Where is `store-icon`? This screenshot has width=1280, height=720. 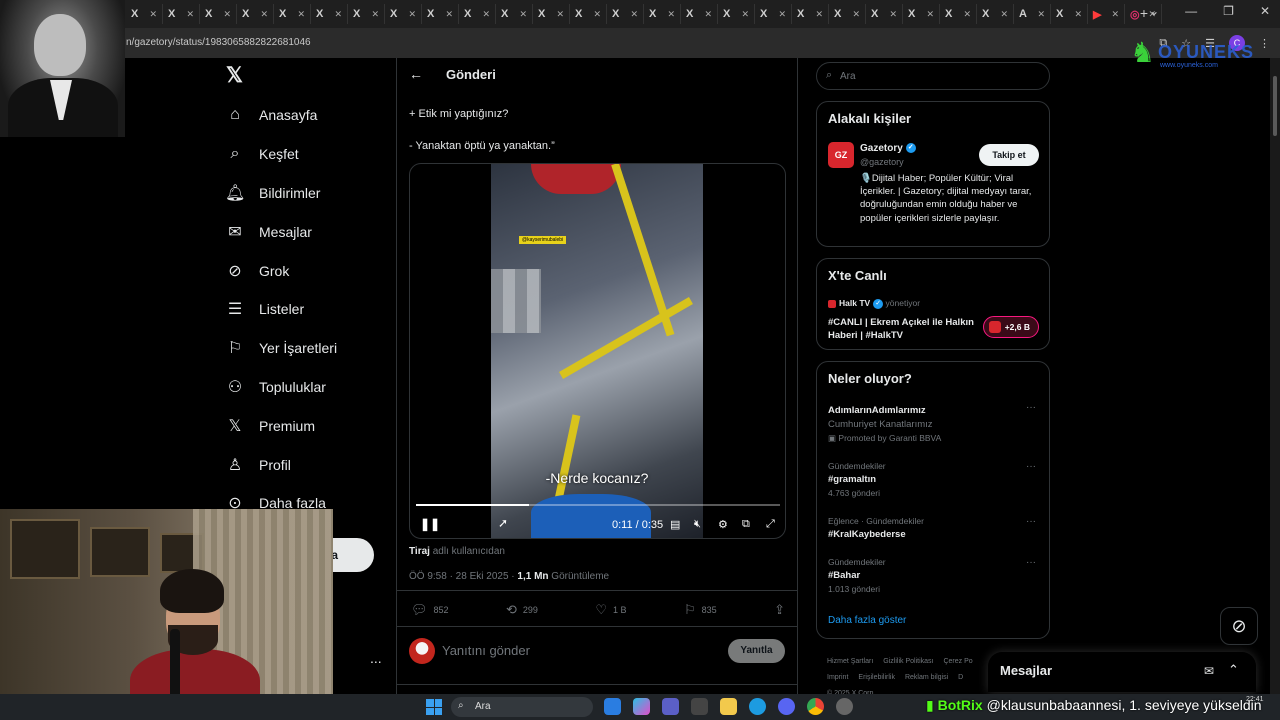
store-icon is located at coordinates (699, 706).